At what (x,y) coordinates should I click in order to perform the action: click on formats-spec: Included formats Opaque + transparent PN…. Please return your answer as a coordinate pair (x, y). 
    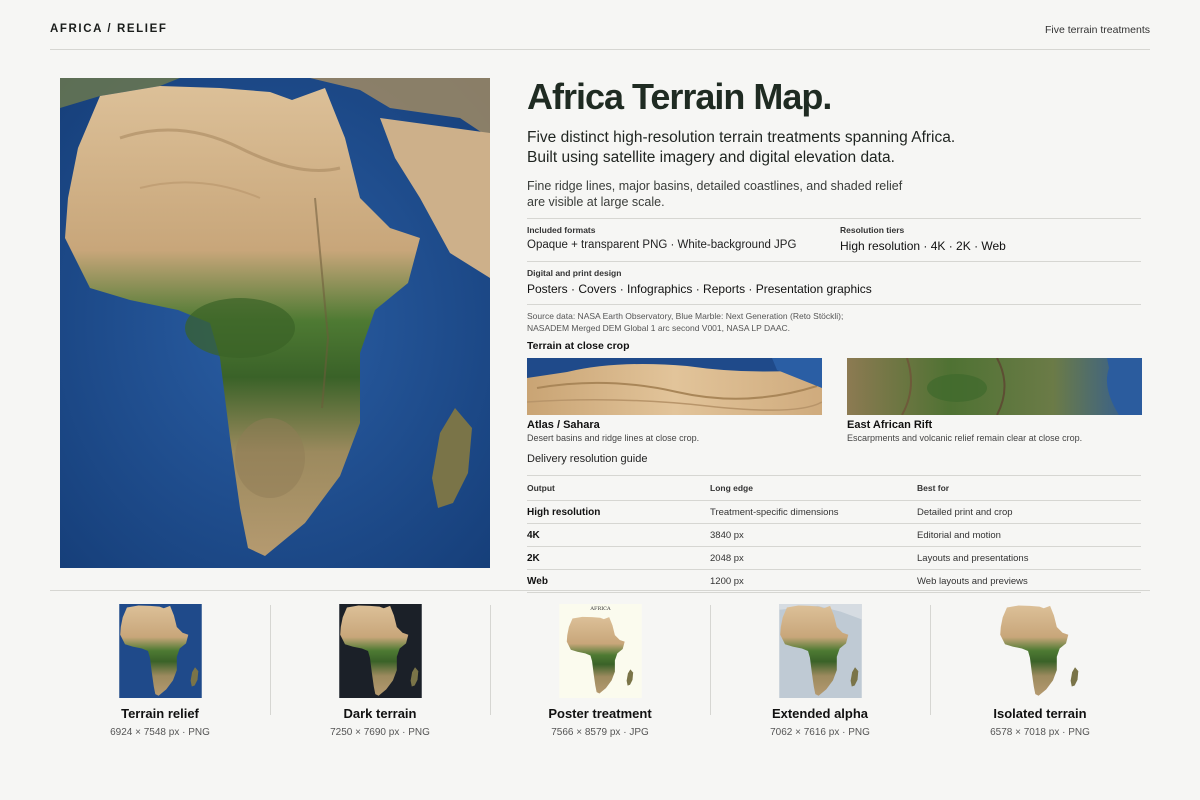
    Looking at the image, I should click on (683, 243).